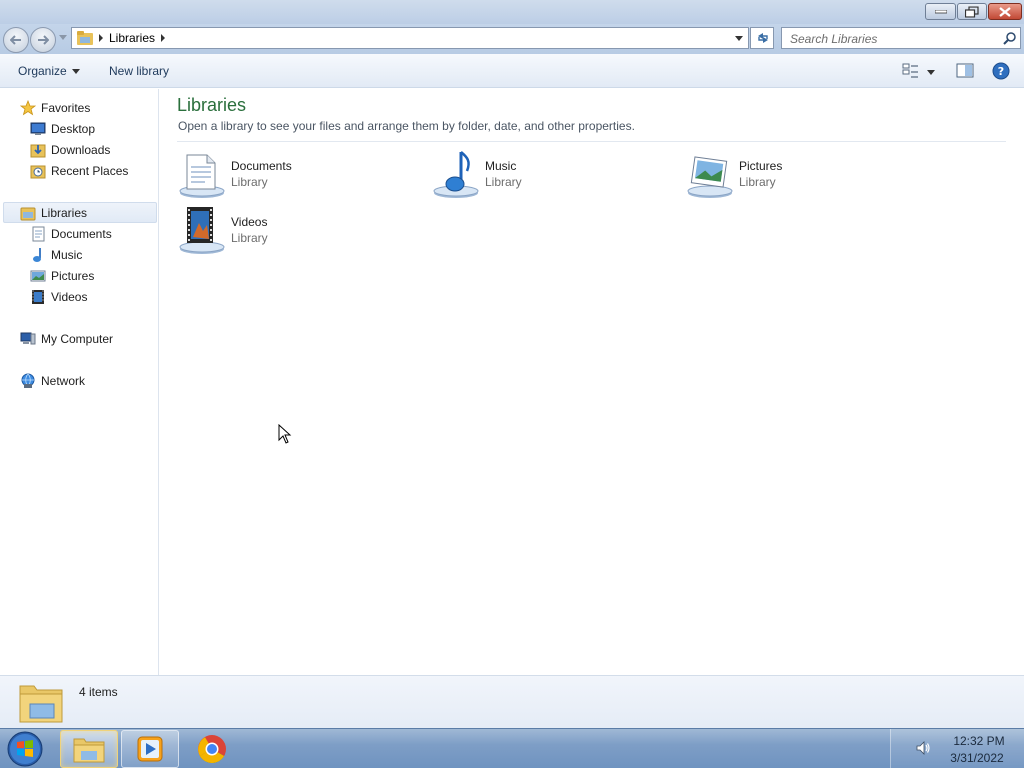 The image size is (1024, 768). Describe the element at coordinates (297, 231) in the screenshot. I see `library-tile-videos: Videos Library` at that location.